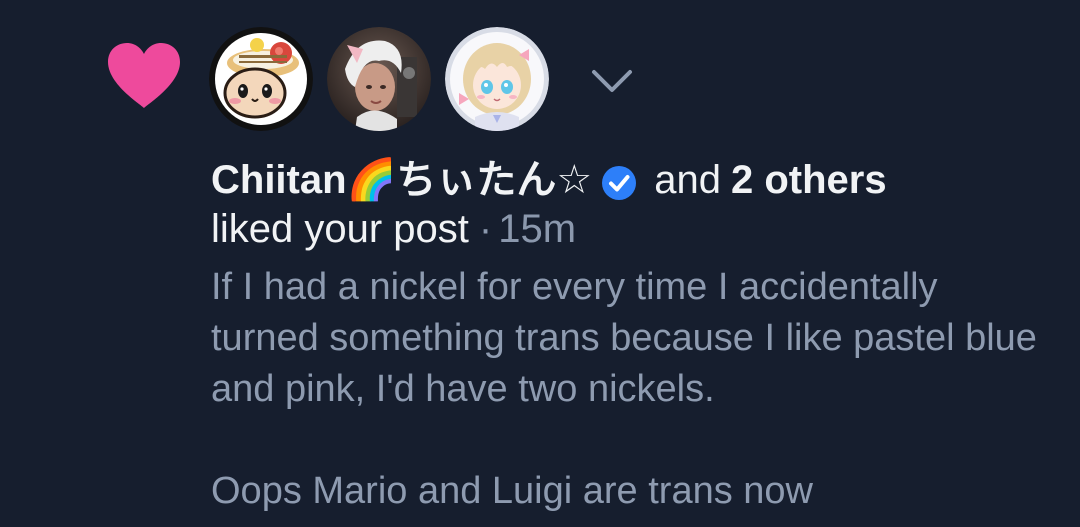  I want to click on liker-avatars, so click(379, 79).